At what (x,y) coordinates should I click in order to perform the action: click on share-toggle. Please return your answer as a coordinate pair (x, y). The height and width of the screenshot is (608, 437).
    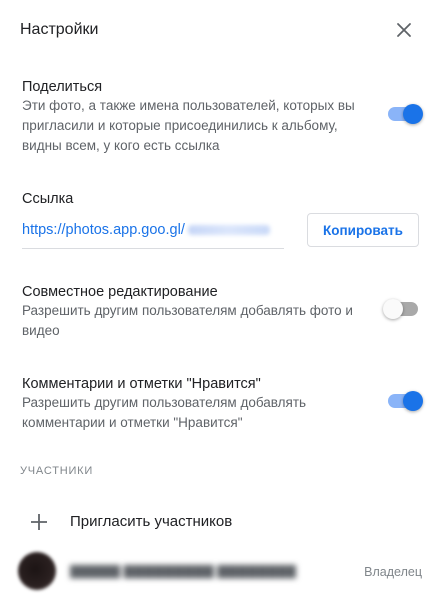
    Looking at the image, I should click on (405, 114).